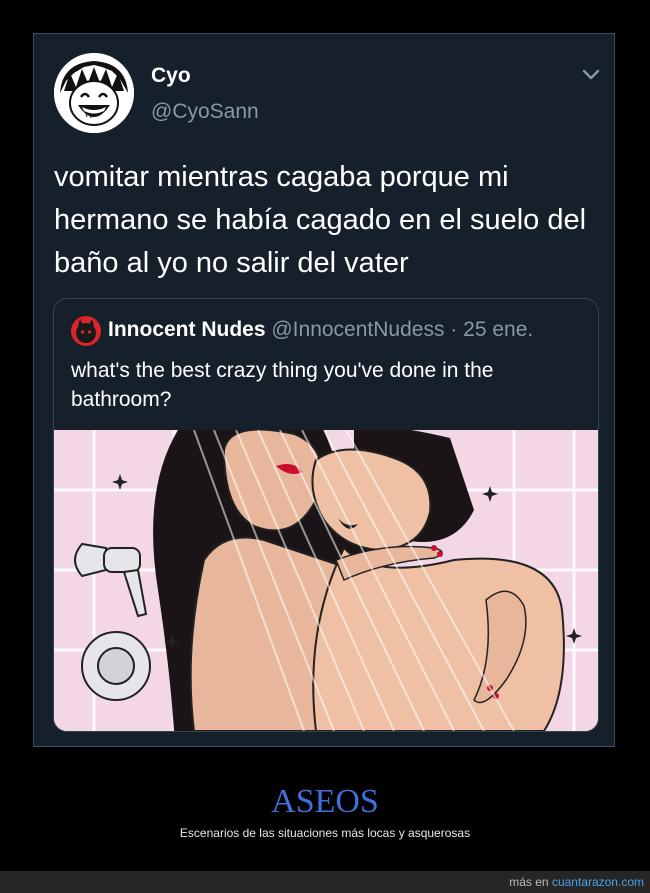 This screenshot has width=650, height=893. What do you see at coordinates (86, 331) in the screenshot?
I see `quoted-author-avatar` at bounding box center [86, 331].